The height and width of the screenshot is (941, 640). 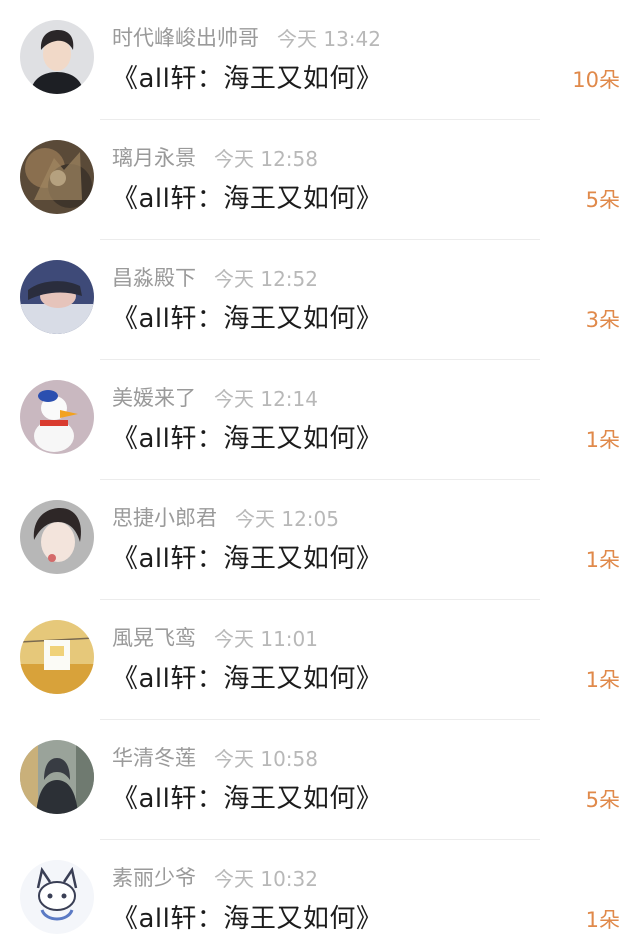 I want to click on timestamp: 今天 12:52, so click(x=266, y=278).